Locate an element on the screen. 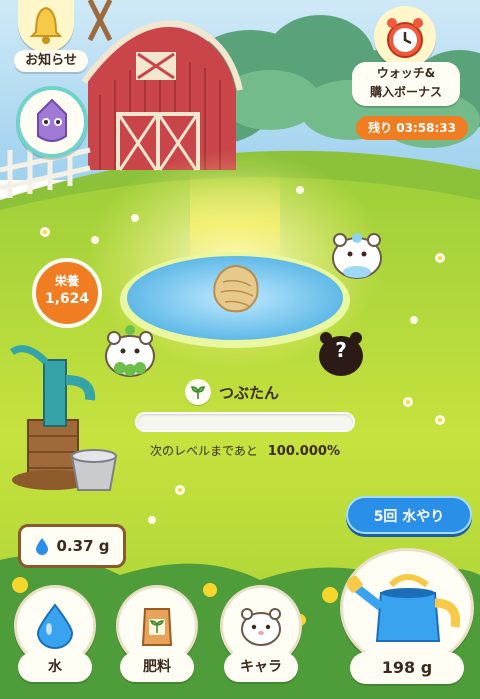 The width and height of the screenshot is (480, 699). water-stock-value: 0.37 g is located at coordinates (83, 546).